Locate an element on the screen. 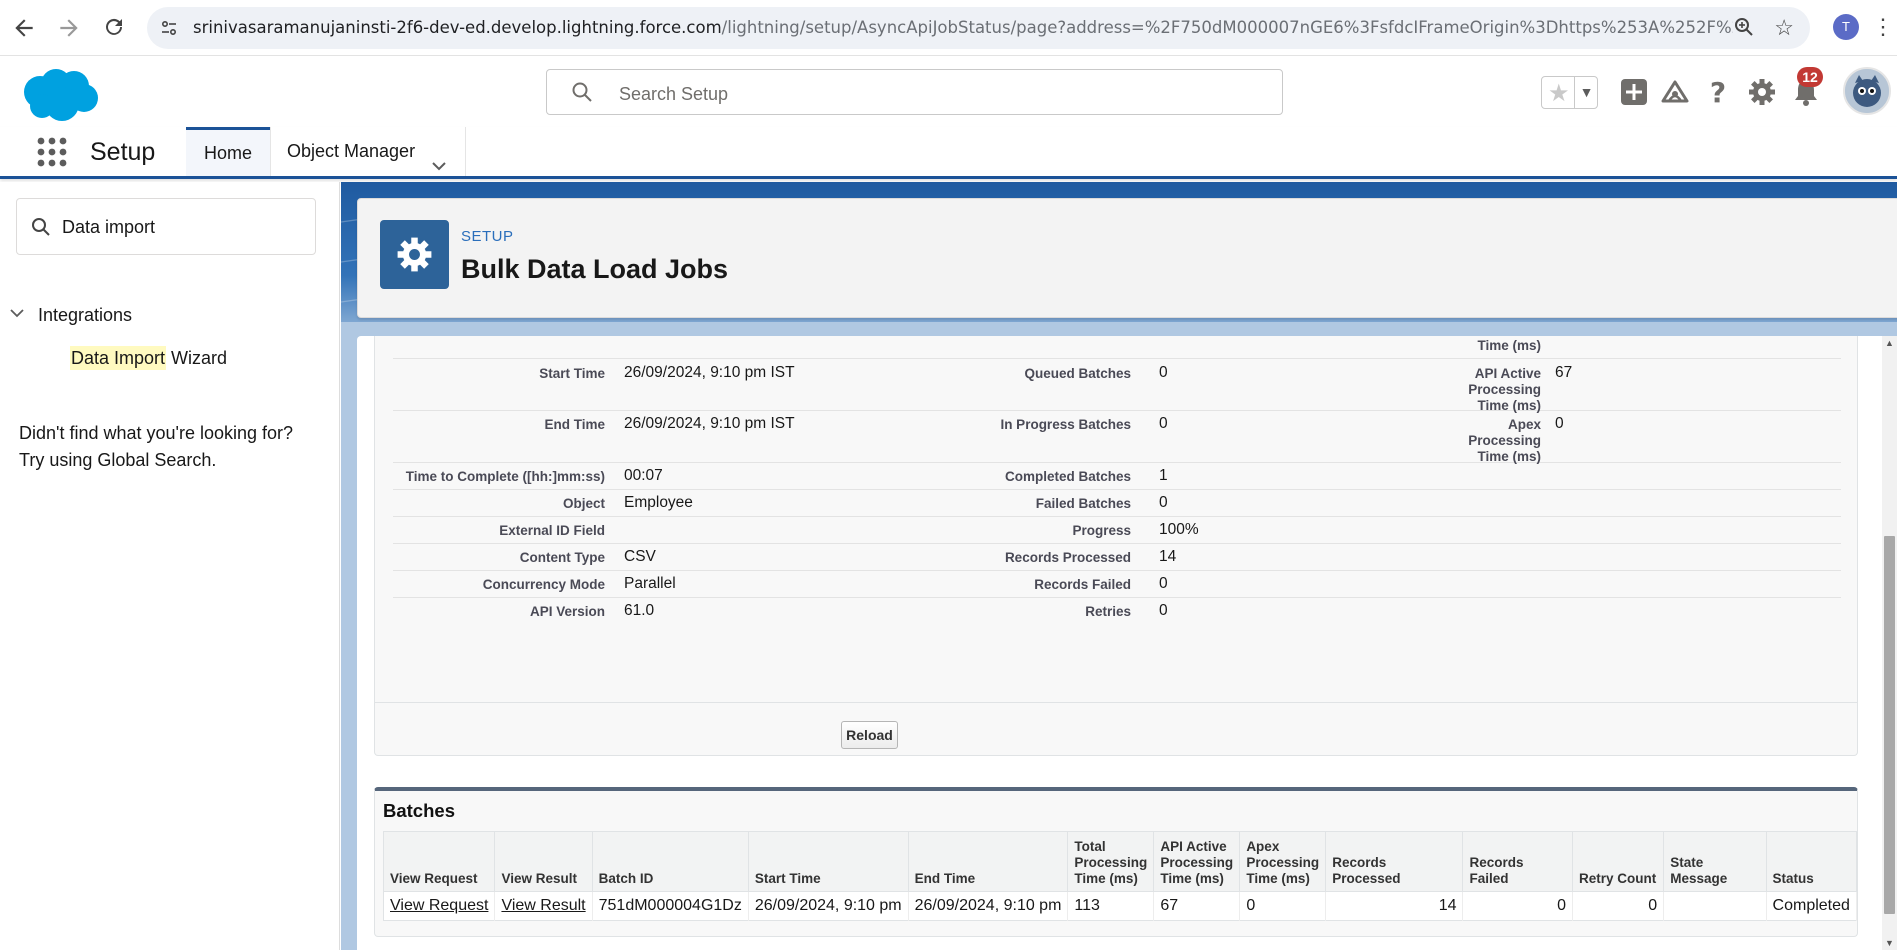 This screenshot has width=1897, height=950. column-header: Records Failed is located at coordinates (1518, 861).